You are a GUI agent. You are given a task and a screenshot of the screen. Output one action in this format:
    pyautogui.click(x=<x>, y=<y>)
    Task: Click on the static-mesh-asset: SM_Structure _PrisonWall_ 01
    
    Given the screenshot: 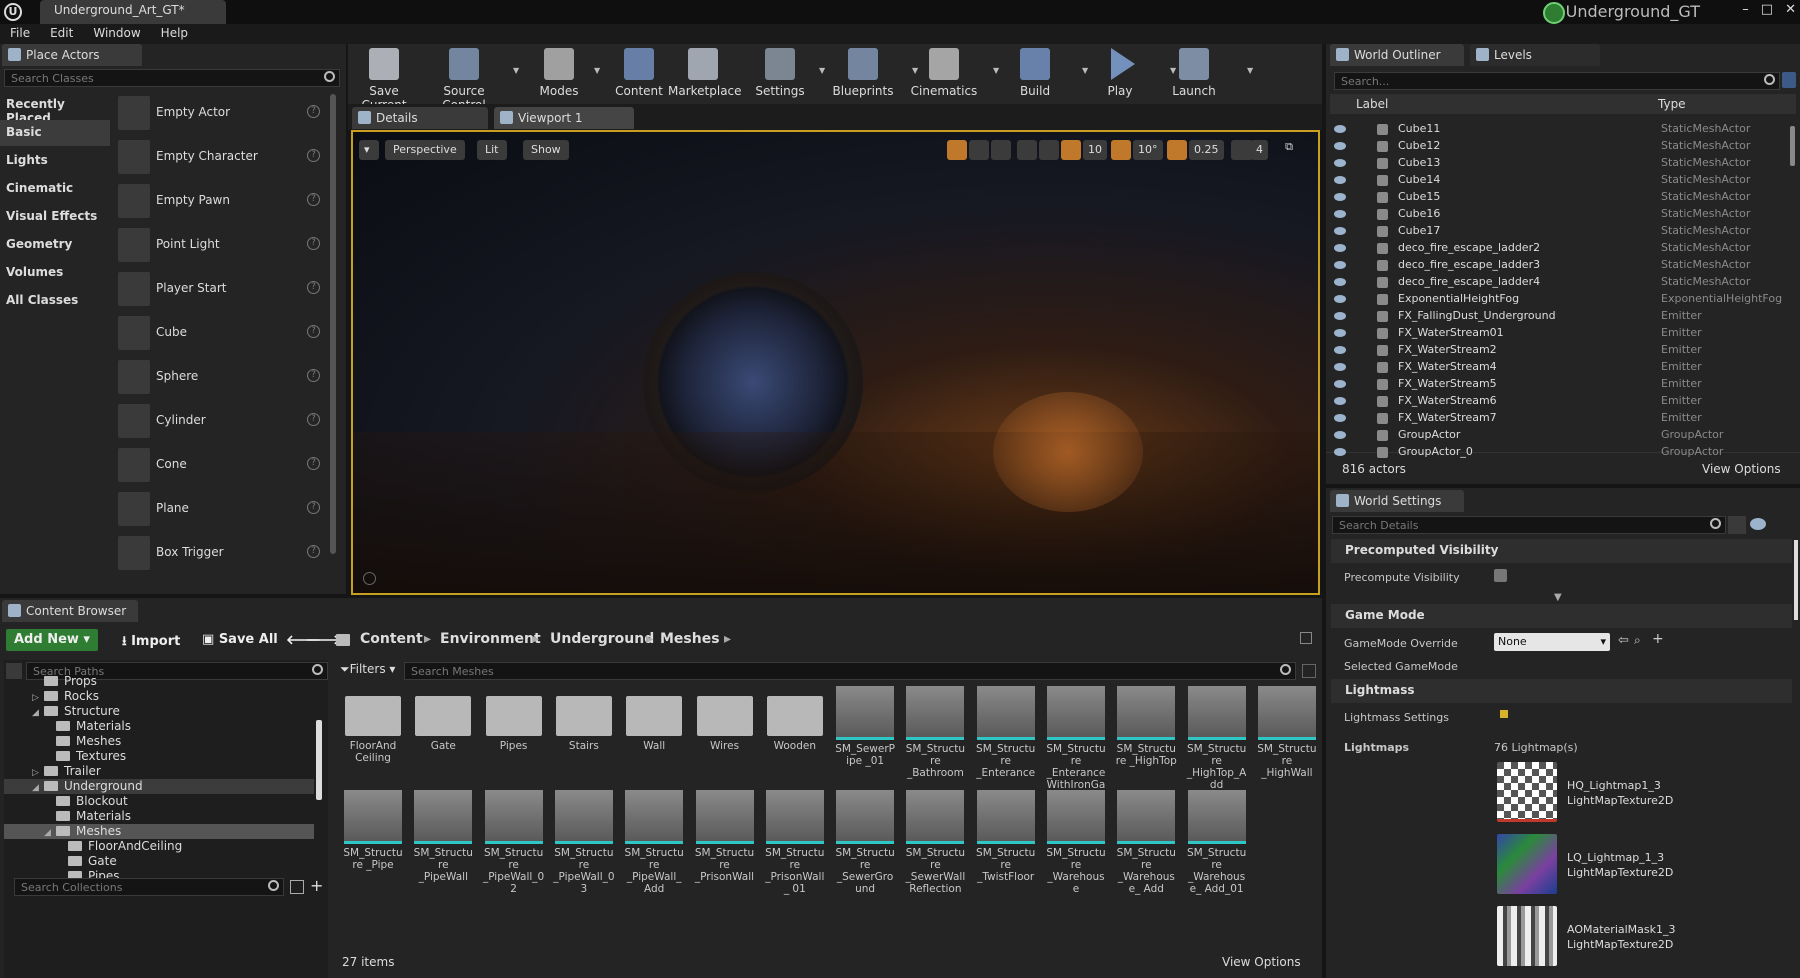 What is the action you would take?
    pyautogui.click(x=795, y=842)
    